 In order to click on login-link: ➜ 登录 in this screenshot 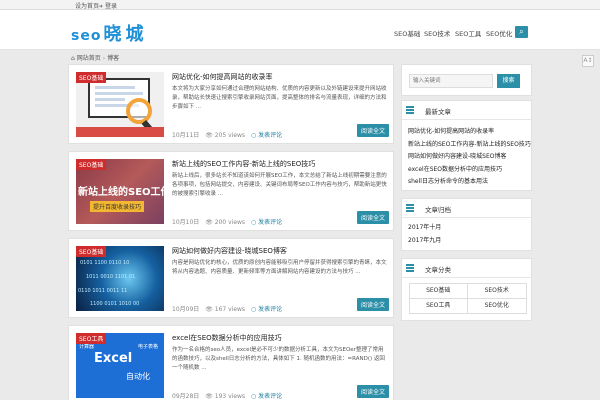, I will do `click(107, 5)`.